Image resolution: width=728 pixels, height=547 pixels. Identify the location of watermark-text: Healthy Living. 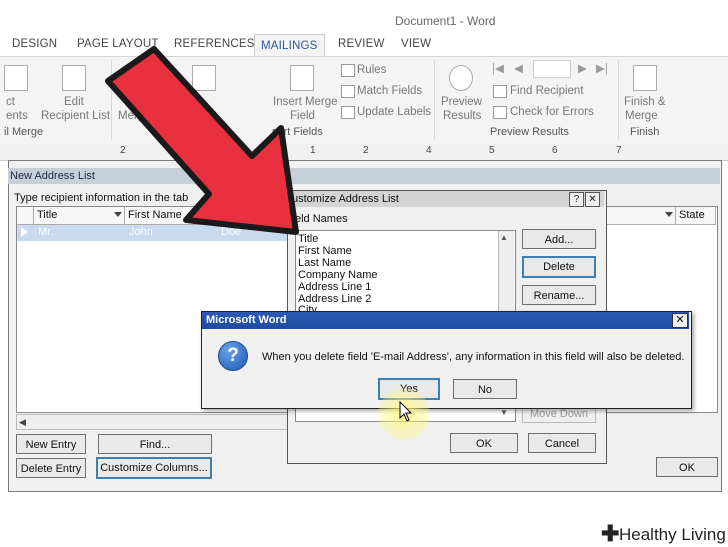
(672, 534).